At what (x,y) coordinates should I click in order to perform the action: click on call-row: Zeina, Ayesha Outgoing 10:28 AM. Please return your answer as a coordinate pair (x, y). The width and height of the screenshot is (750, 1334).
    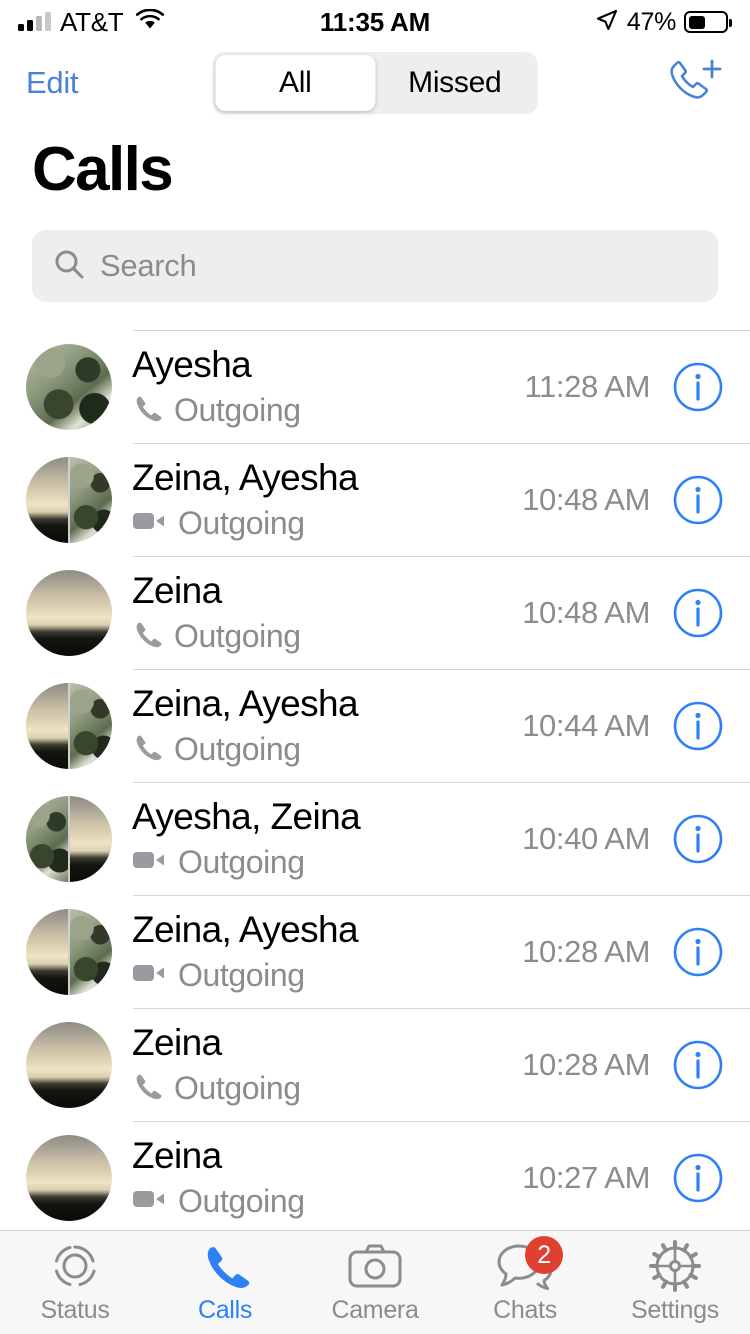
    Looking at the image, I should click on (375, 951).